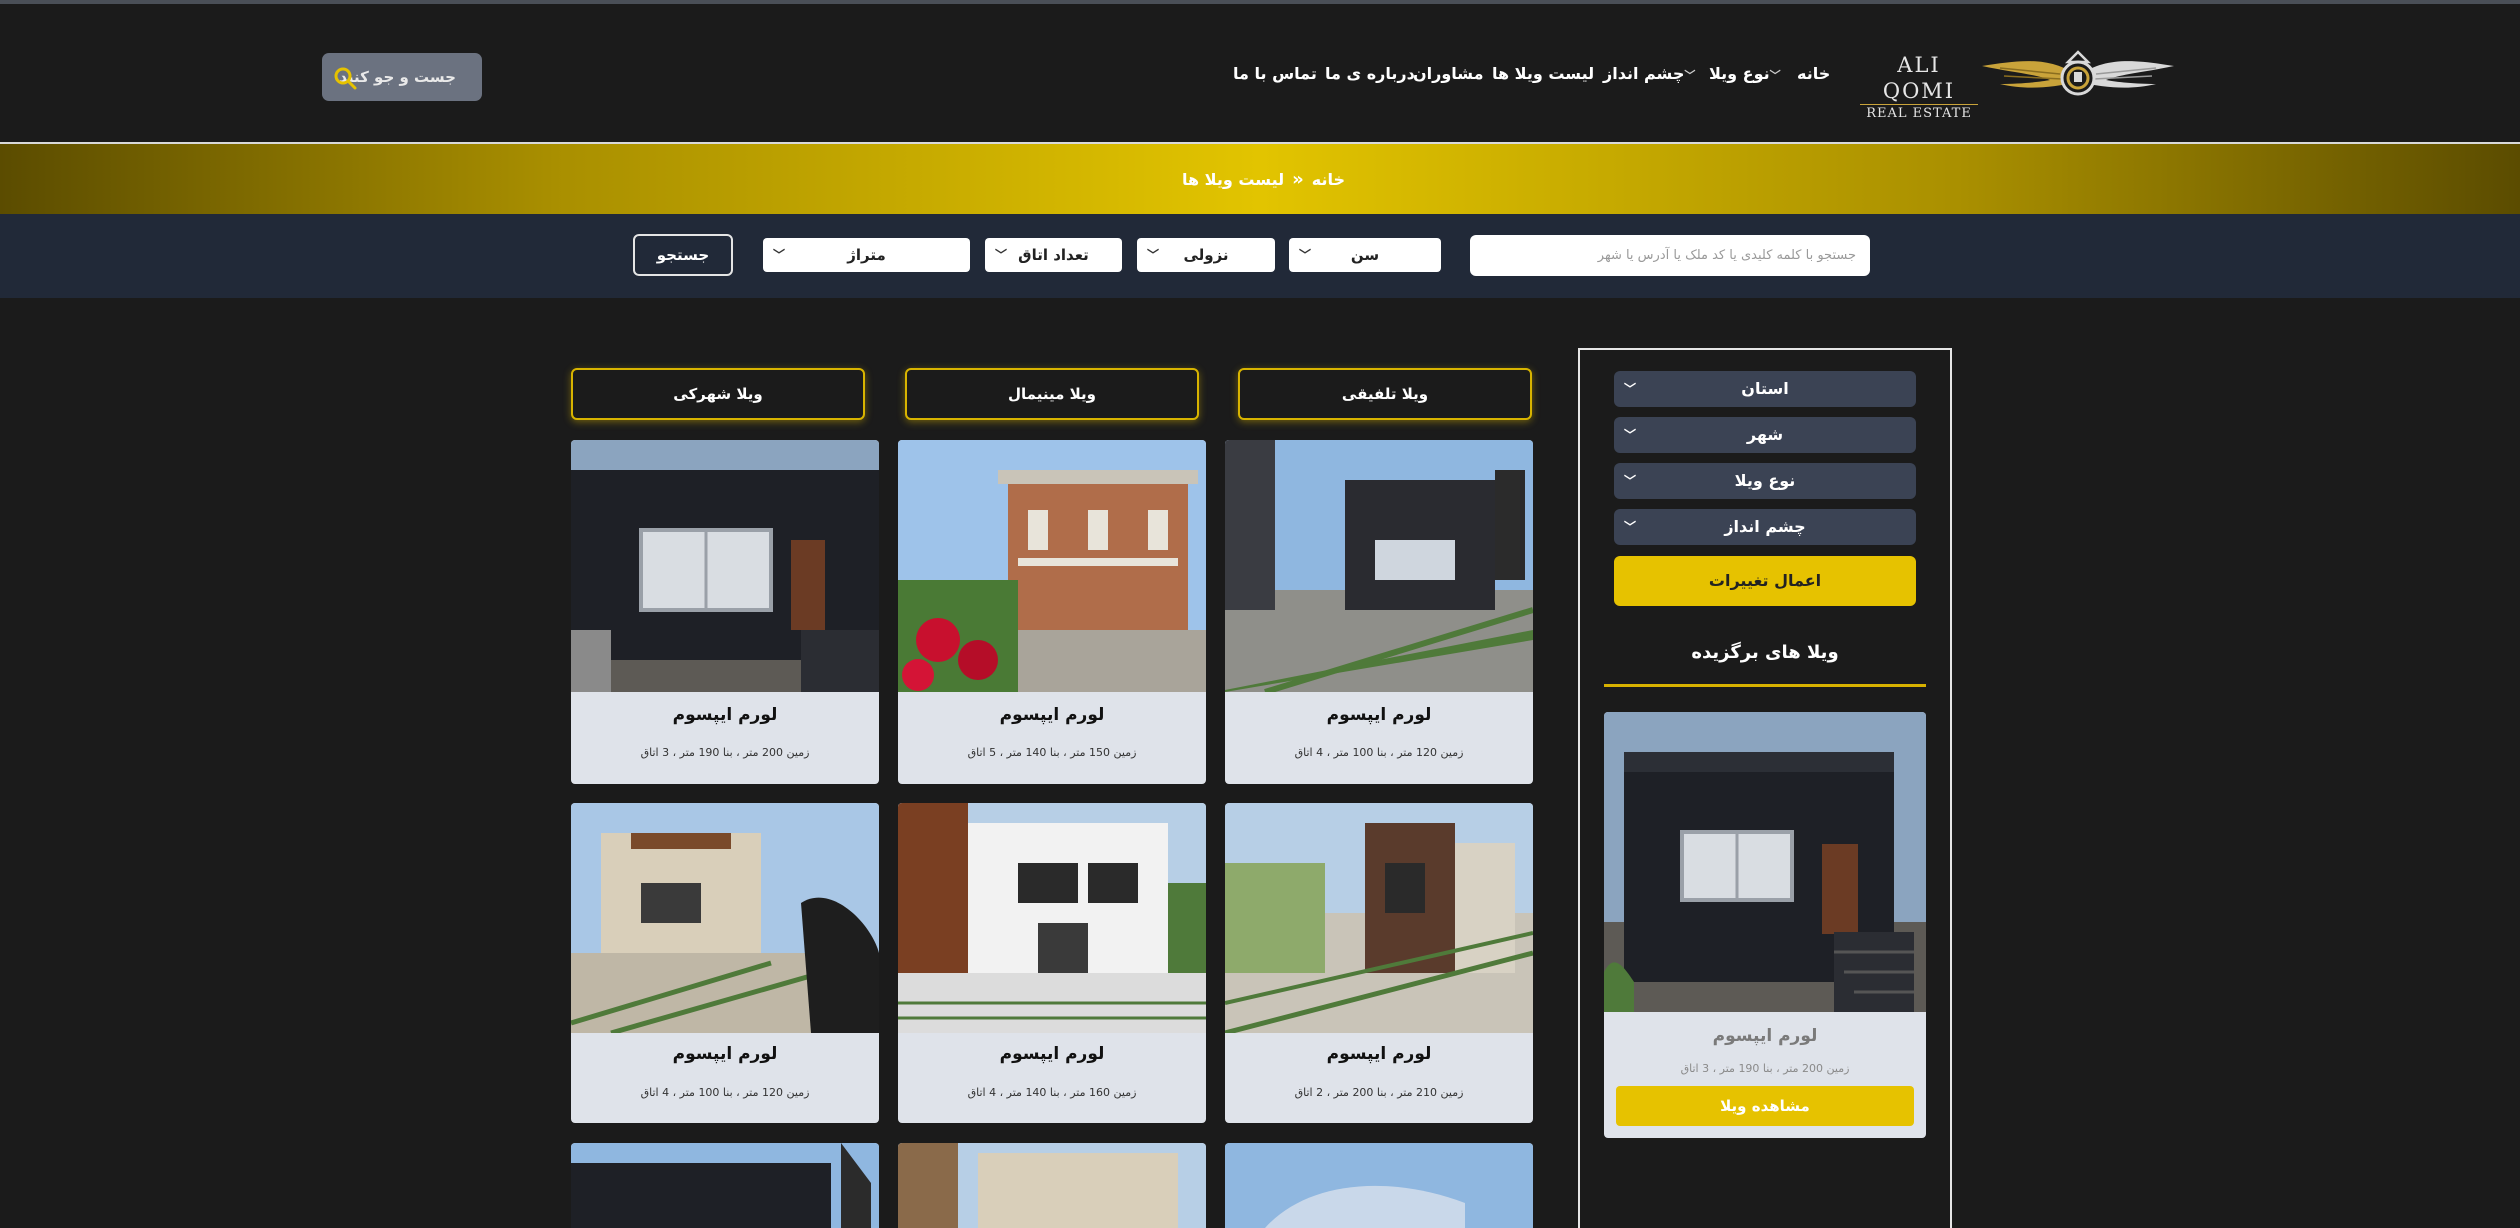 Image resolution: width=2520 pixels, height=1228 pixels. I want to click on villa-card-meta: زمین 160 متر ، بنا 140 متر ، 4 اتاق, so click(1052, 1092).